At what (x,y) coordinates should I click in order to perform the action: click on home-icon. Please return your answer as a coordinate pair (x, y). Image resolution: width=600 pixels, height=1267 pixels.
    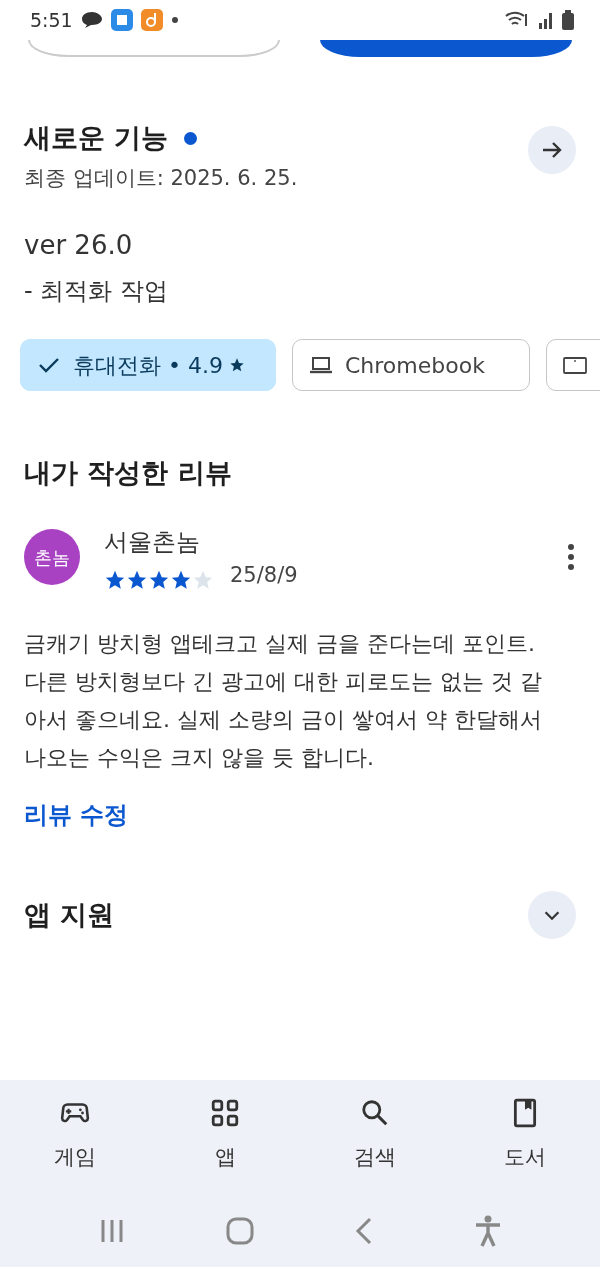
    Looking at the image, I should click on (239, 1231).